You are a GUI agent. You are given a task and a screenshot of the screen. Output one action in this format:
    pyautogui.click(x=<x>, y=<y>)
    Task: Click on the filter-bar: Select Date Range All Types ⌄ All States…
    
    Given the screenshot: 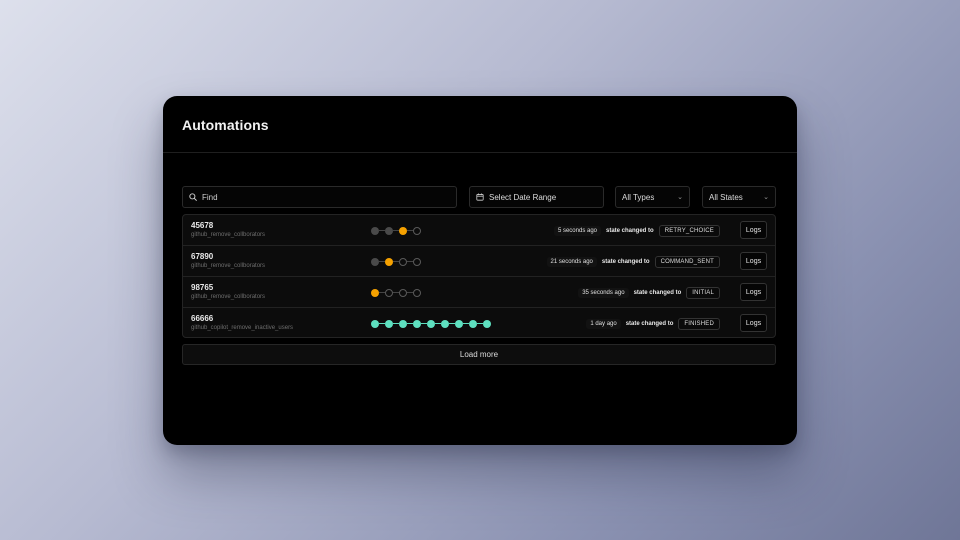 What is the action you would take?
    pyautogui.click(x=479, y=197)
    